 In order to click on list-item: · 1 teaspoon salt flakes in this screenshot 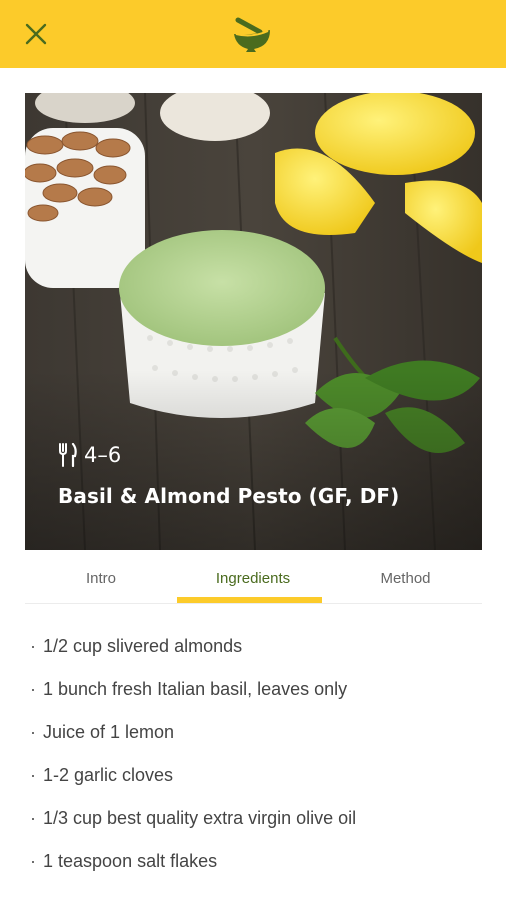, I will do `click(124, 861)`.